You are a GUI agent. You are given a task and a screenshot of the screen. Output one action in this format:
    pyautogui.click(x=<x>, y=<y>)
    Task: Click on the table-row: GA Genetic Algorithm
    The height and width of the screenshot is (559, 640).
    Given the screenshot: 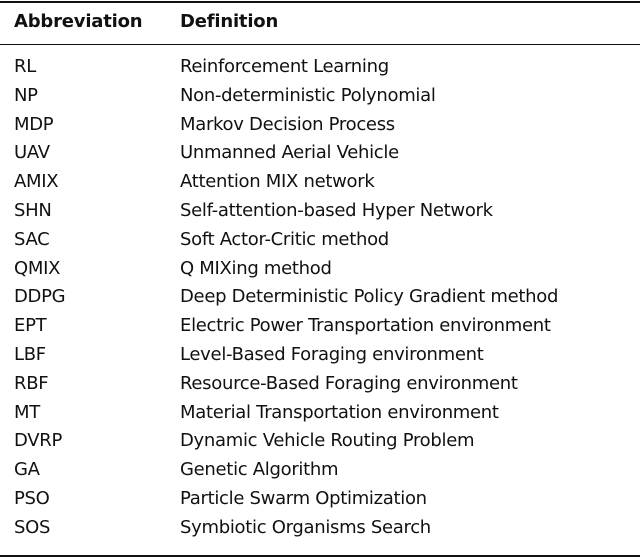 What is the action you would take?
    pyautogui.click(x=320, y=471)
    